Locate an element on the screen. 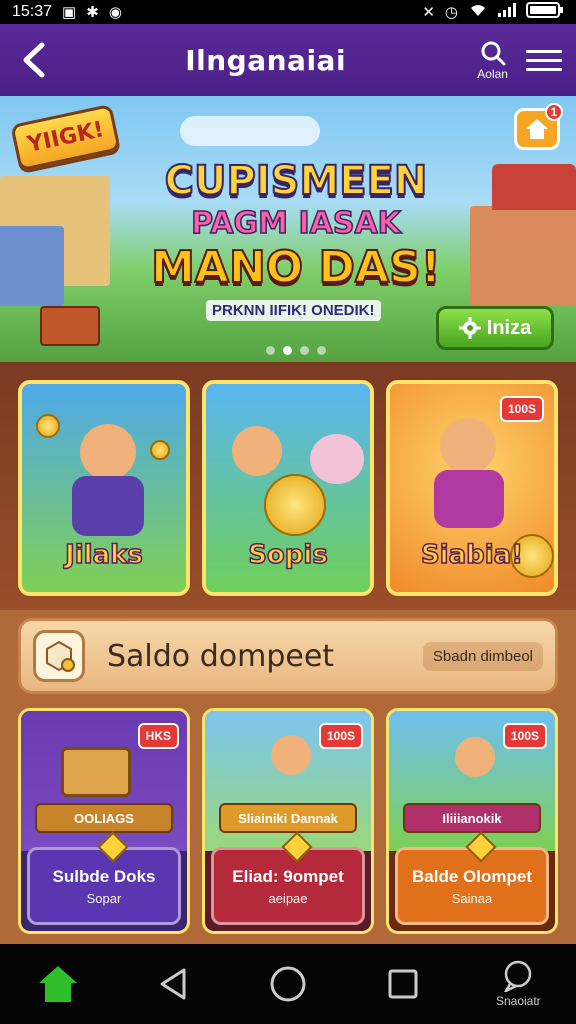  circle-home-icon is located at coordinates (288, 984).